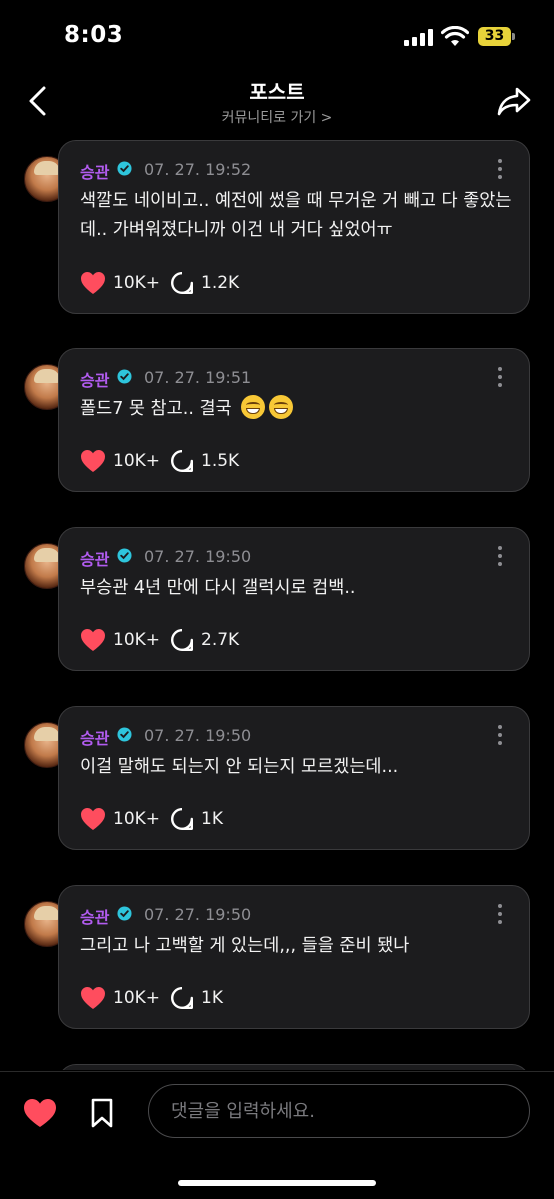 This screenshot has width=554, height=1199. Describe the element at coordinates (277, 1183) in the screenshot. I see `home-indicator` at that location.